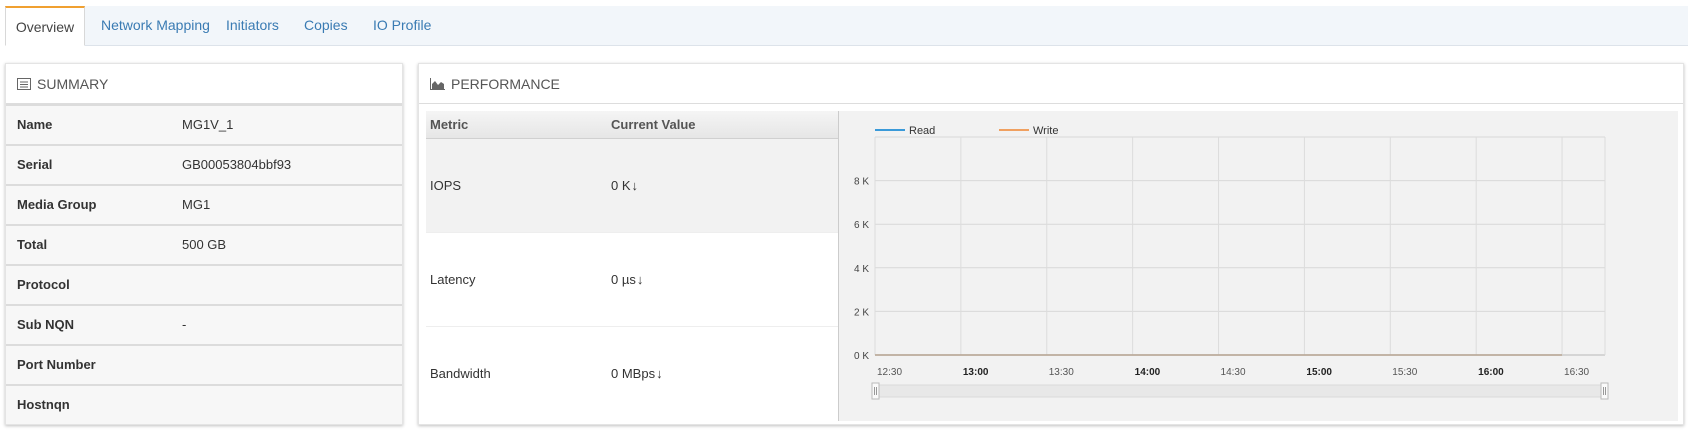 The height and width of the screenshot is (433, 1692). I want to click on summary-value: 500 GB, so click(204, 244).